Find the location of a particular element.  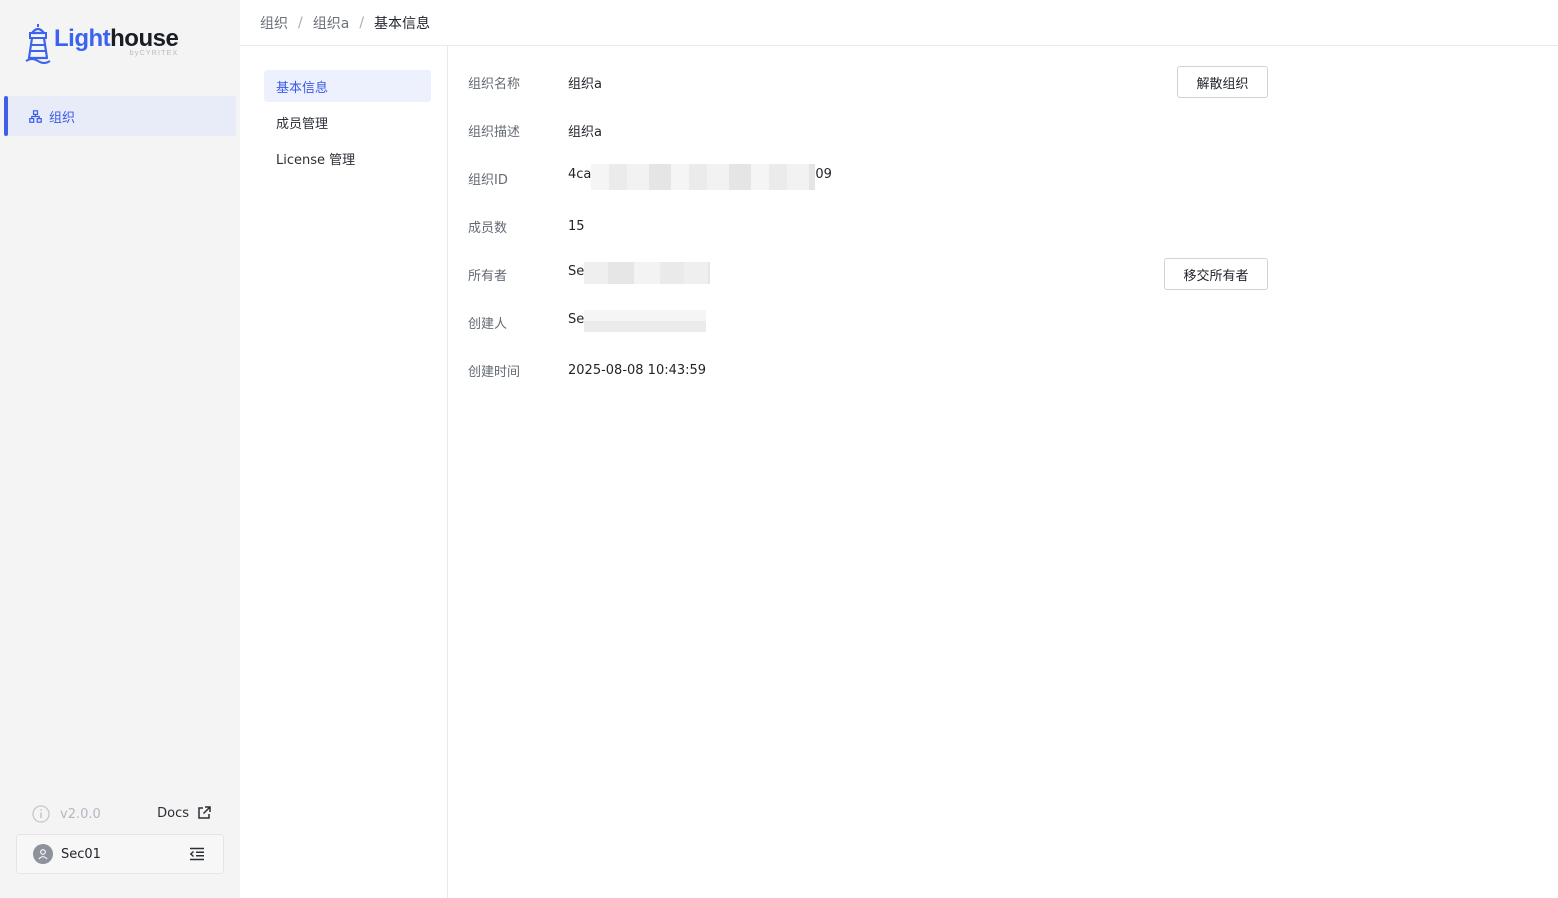

info-row-id: 组织ID 4ca 09 is located at coordinates (868, 178).